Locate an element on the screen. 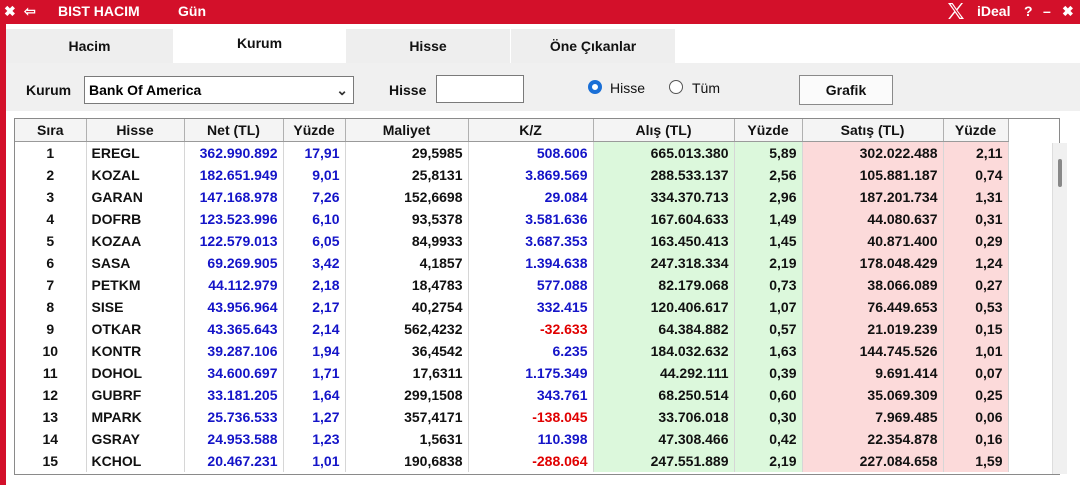 This screenshot has height=485, width=1080. table-cell: -288.064 is located at coordinates (531, 461).